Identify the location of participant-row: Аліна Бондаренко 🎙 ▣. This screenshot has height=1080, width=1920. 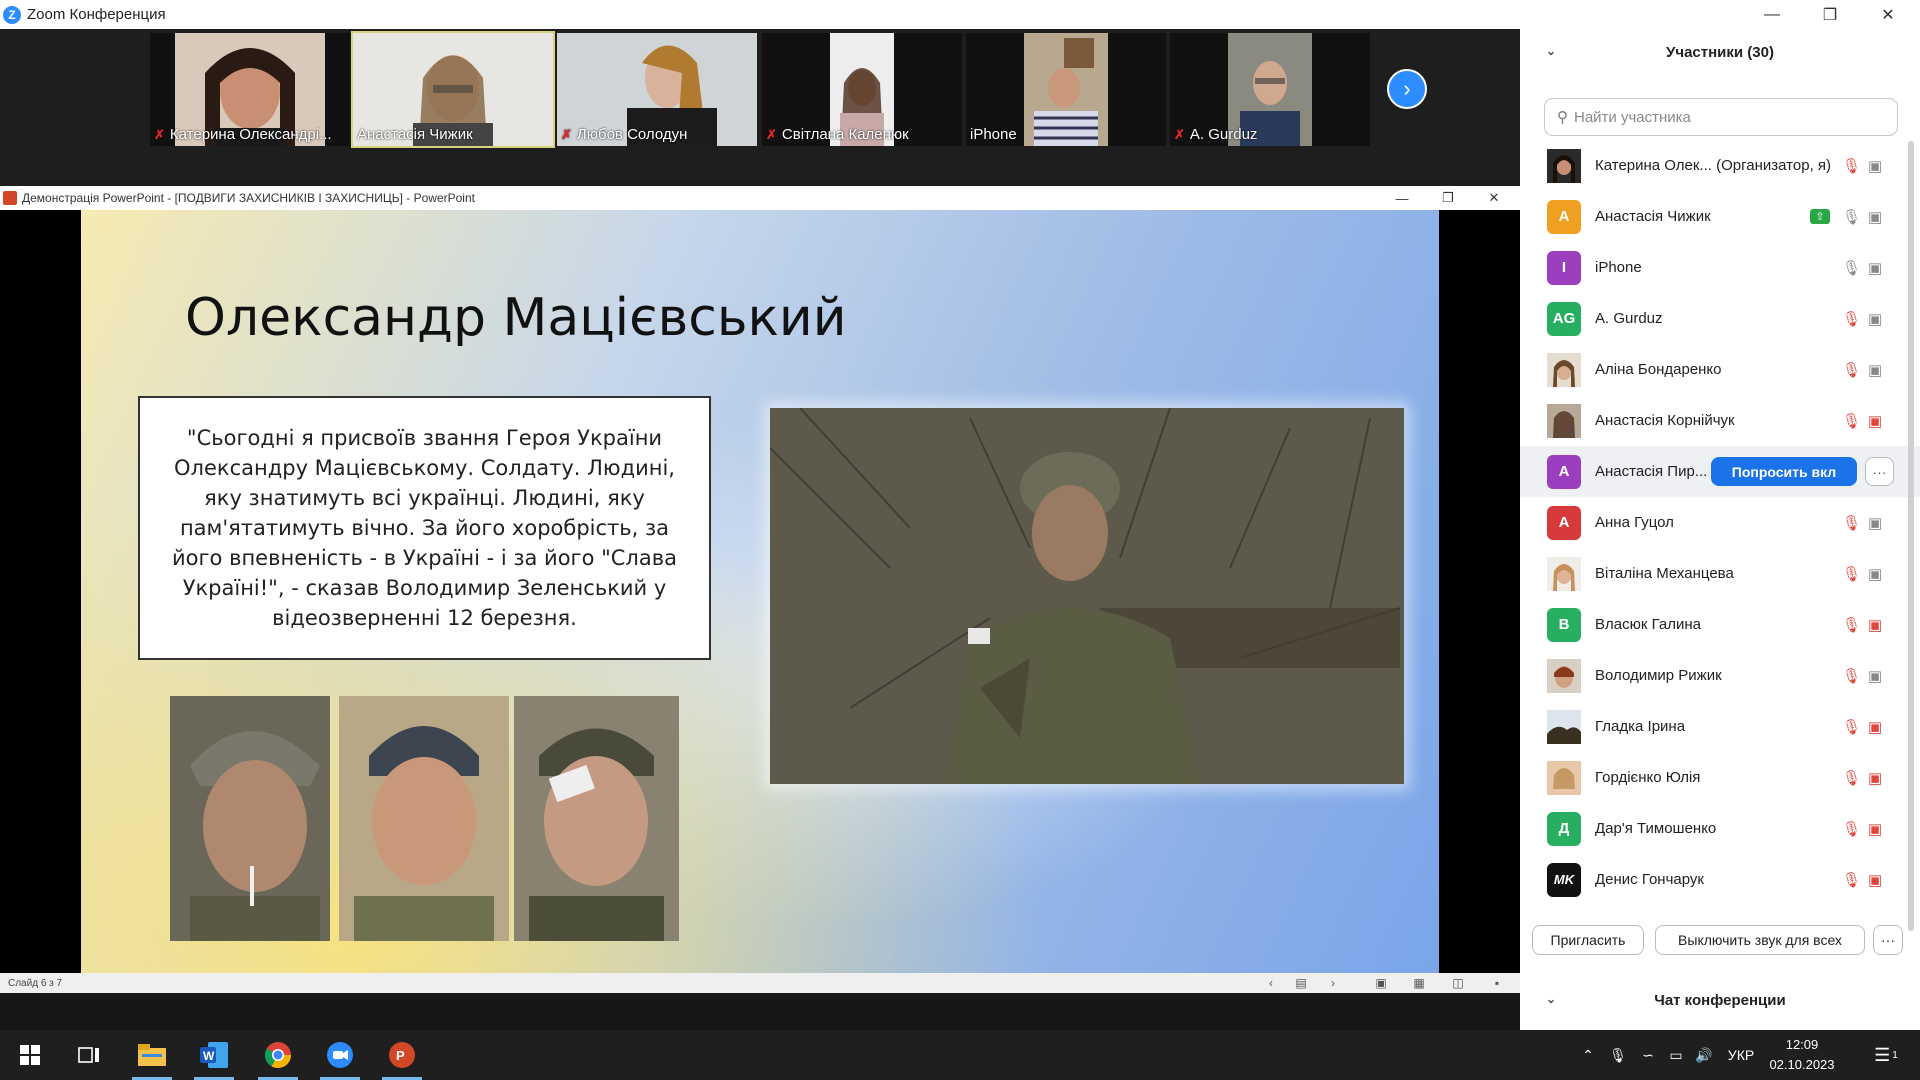
(1720, 369).